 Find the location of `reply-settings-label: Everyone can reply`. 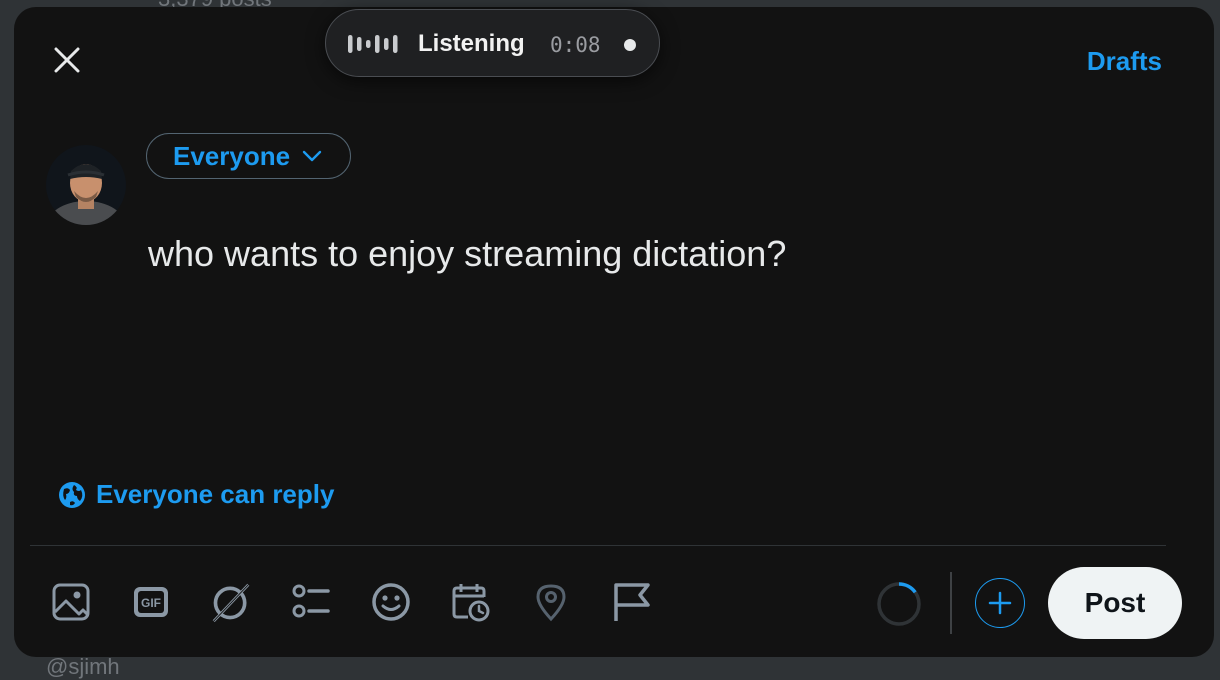

reply-settings-label: Everyone can reply is located at coordinates (215, 494).